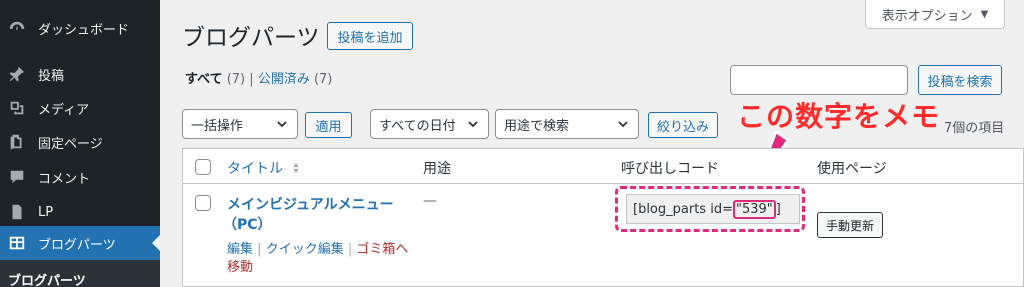  What do you see at coordinates (317, 259) in the screenshot?
I see `row-actions: 編集 | クイック編集 | ゴミ箱へ 移動` at bounding box center [317, 259].